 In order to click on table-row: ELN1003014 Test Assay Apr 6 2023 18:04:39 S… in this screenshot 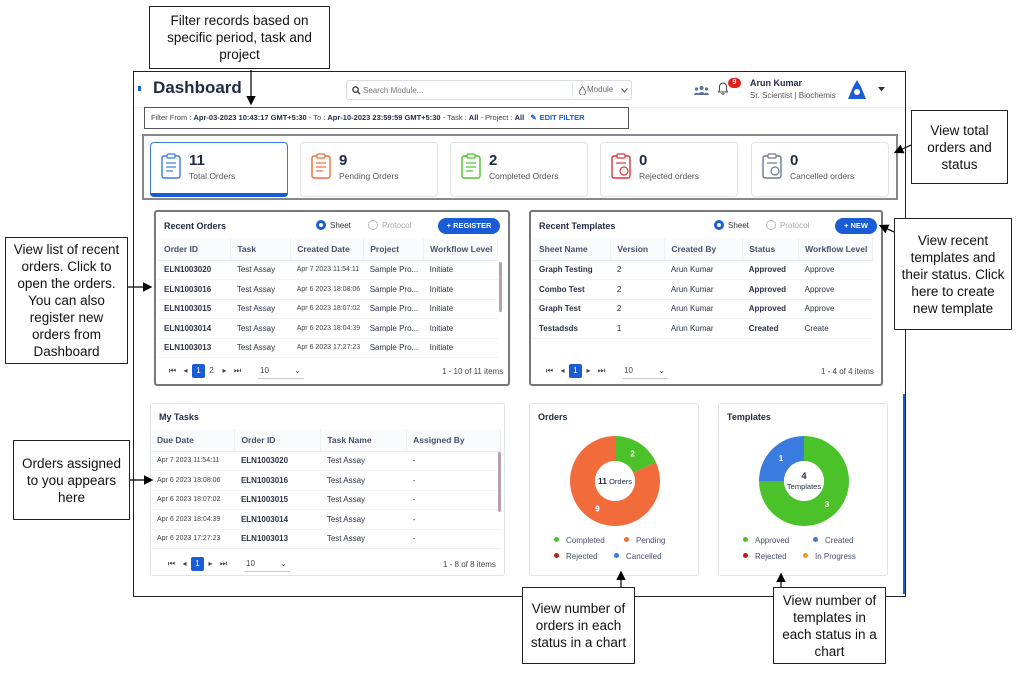, I will do `click(328, 328)`.